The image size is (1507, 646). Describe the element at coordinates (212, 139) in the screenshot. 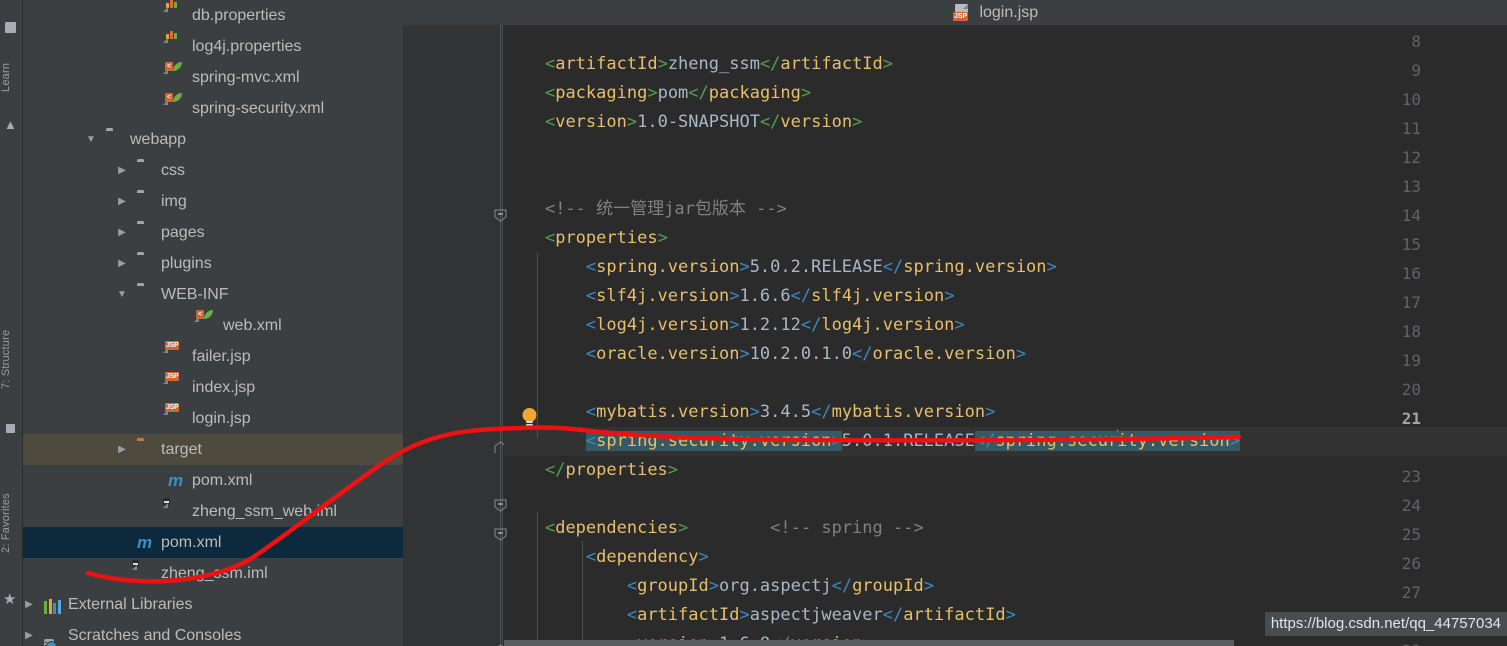

I see `tree-item-webapp: ▼ webapp` at that location.